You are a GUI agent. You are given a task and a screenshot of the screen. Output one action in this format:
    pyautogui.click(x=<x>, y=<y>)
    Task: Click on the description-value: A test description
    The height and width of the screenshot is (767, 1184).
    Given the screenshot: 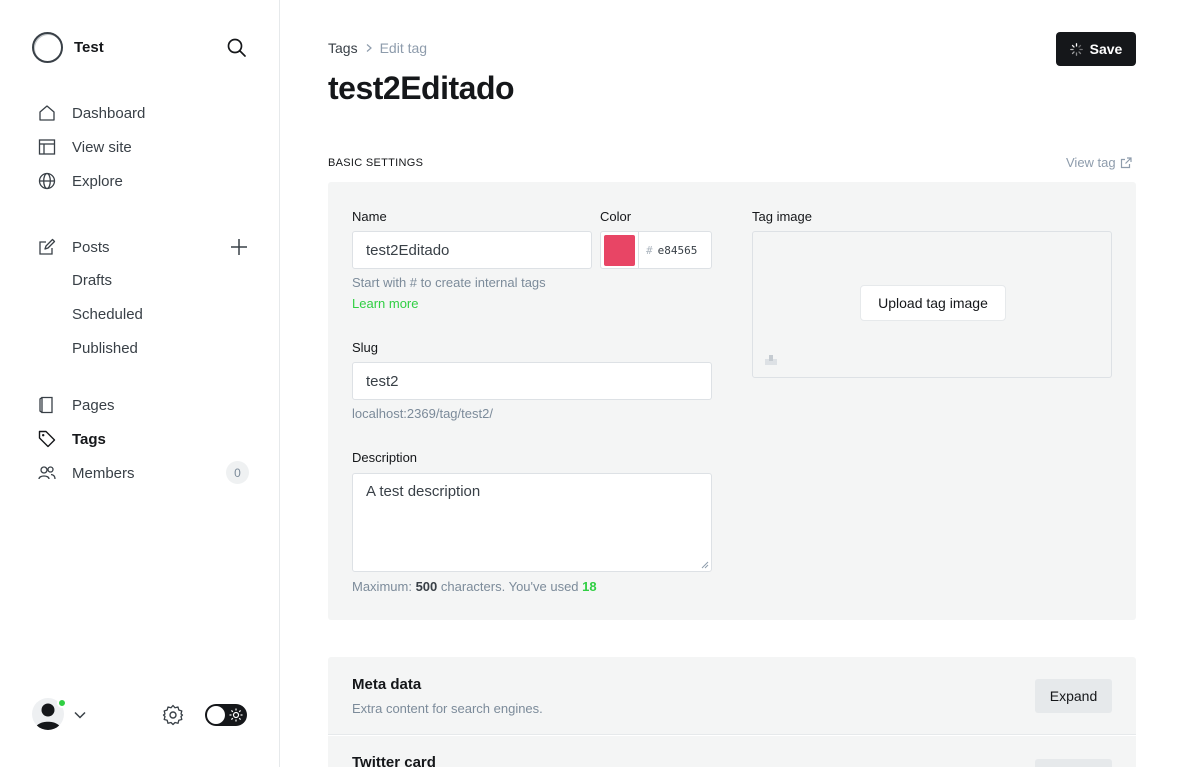 What is the action you would take?
    pyautogui.click(x=423, y=491)
    